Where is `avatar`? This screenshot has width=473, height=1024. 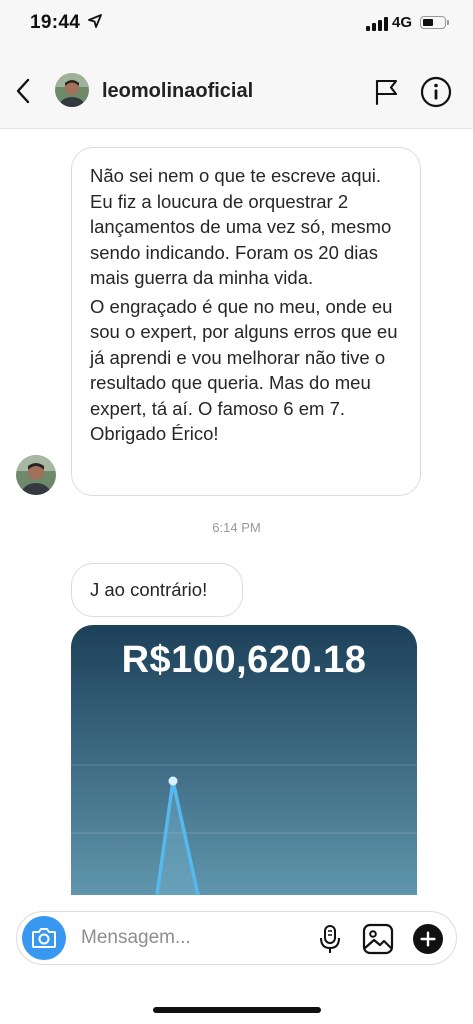 avatar is located at coordinates (72, 90).